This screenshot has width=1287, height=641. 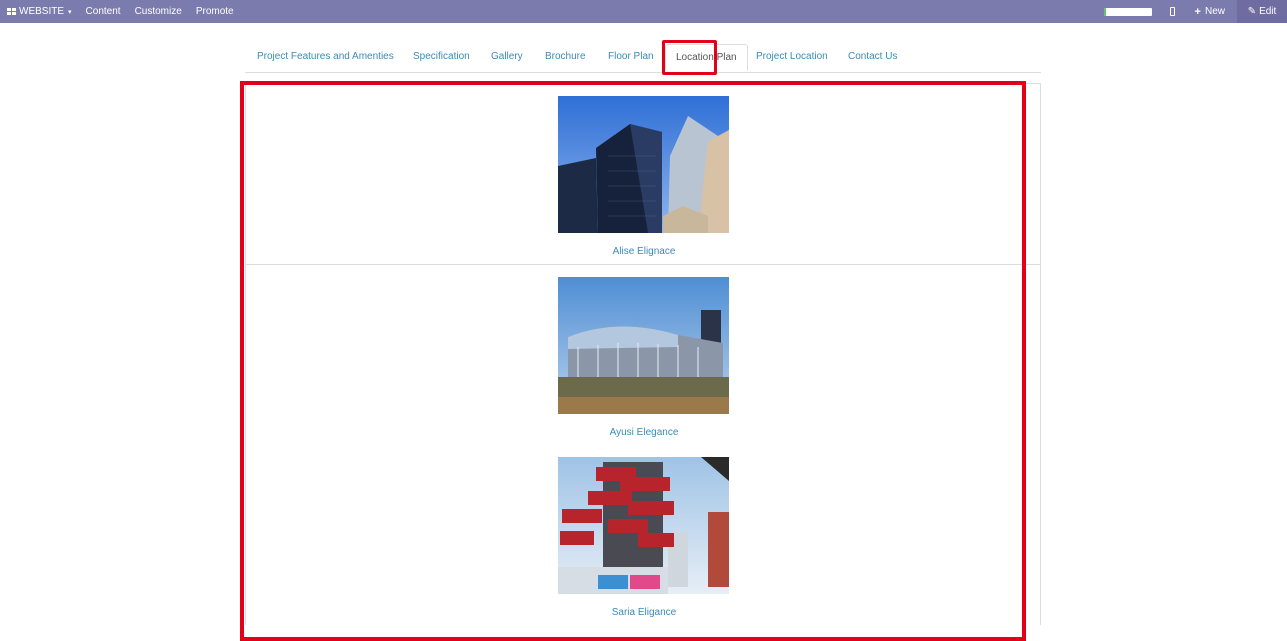 What do you see at coordinates (1127, 11) in the screenshot?
I see `progress-bar` at bounding box center [1127, 11].